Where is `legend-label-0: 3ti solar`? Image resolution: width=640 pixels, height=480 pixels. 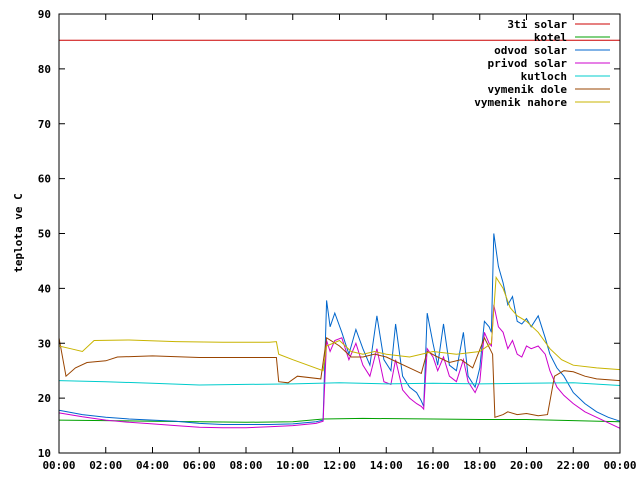 legend-label-0: 3ti solar is located at coordinates (537, 24).